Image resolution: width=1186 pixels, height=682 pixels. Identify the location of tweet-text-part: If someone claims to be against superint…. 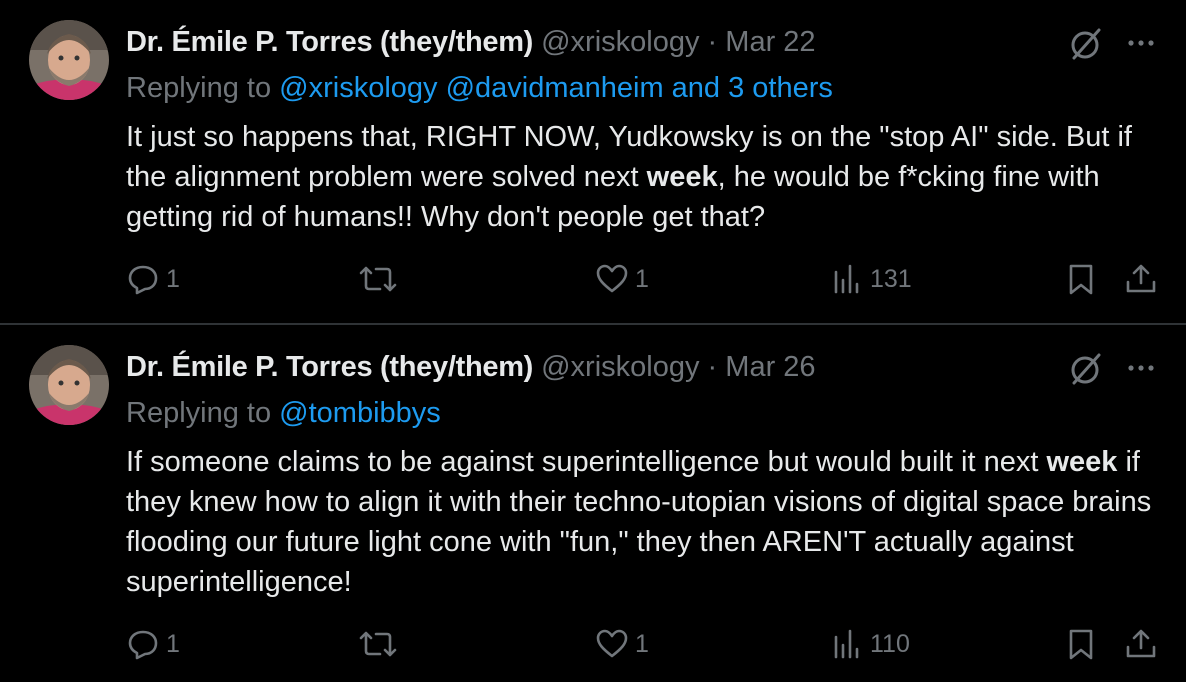
(586, 462).